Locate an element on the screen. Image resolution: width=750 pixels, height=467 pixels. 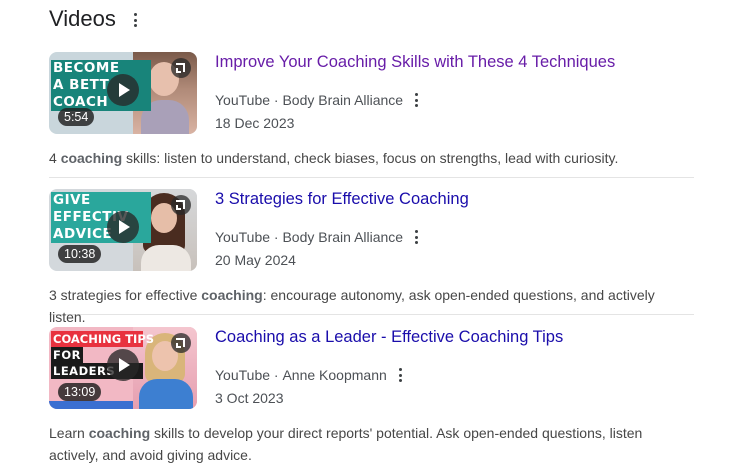
video-thumbnail: BECOME A BETT COACH 5:54 is located at coordinates (123, 93).